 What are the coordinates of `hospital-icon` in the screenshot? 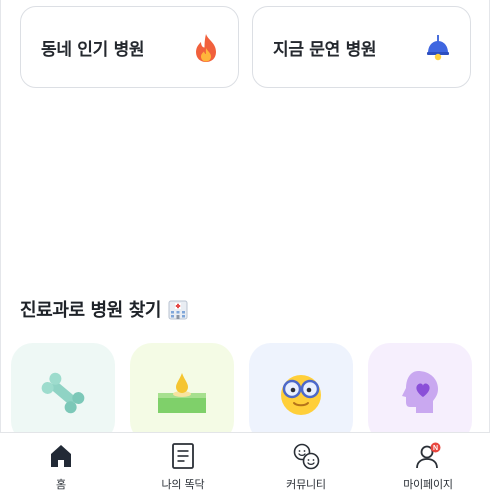 It's located at (178, 310).